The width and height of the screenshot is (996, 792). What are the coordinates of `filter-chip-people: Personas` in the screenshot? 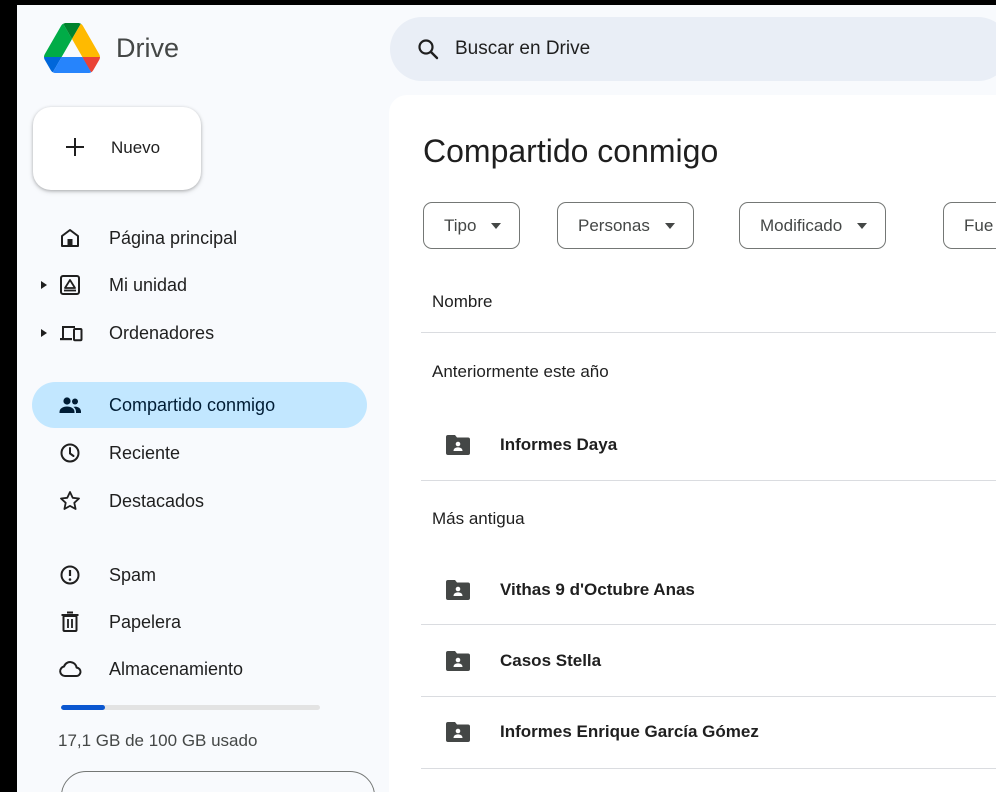 It's located at (625, 225).